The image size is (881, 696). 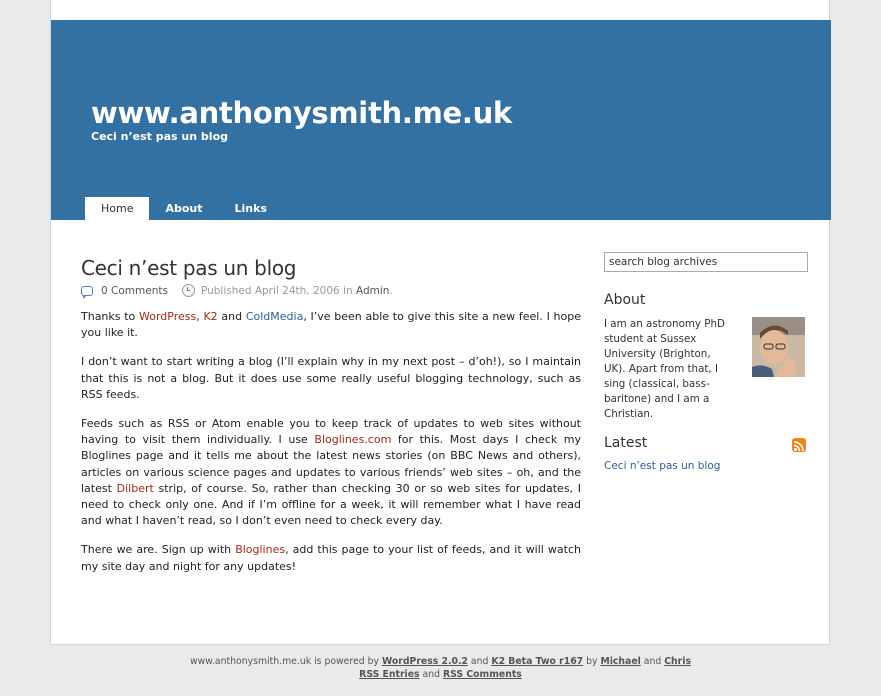 I want to click on site-tagline: Ceci n’est pas un blog, so click(x=160, y=136).